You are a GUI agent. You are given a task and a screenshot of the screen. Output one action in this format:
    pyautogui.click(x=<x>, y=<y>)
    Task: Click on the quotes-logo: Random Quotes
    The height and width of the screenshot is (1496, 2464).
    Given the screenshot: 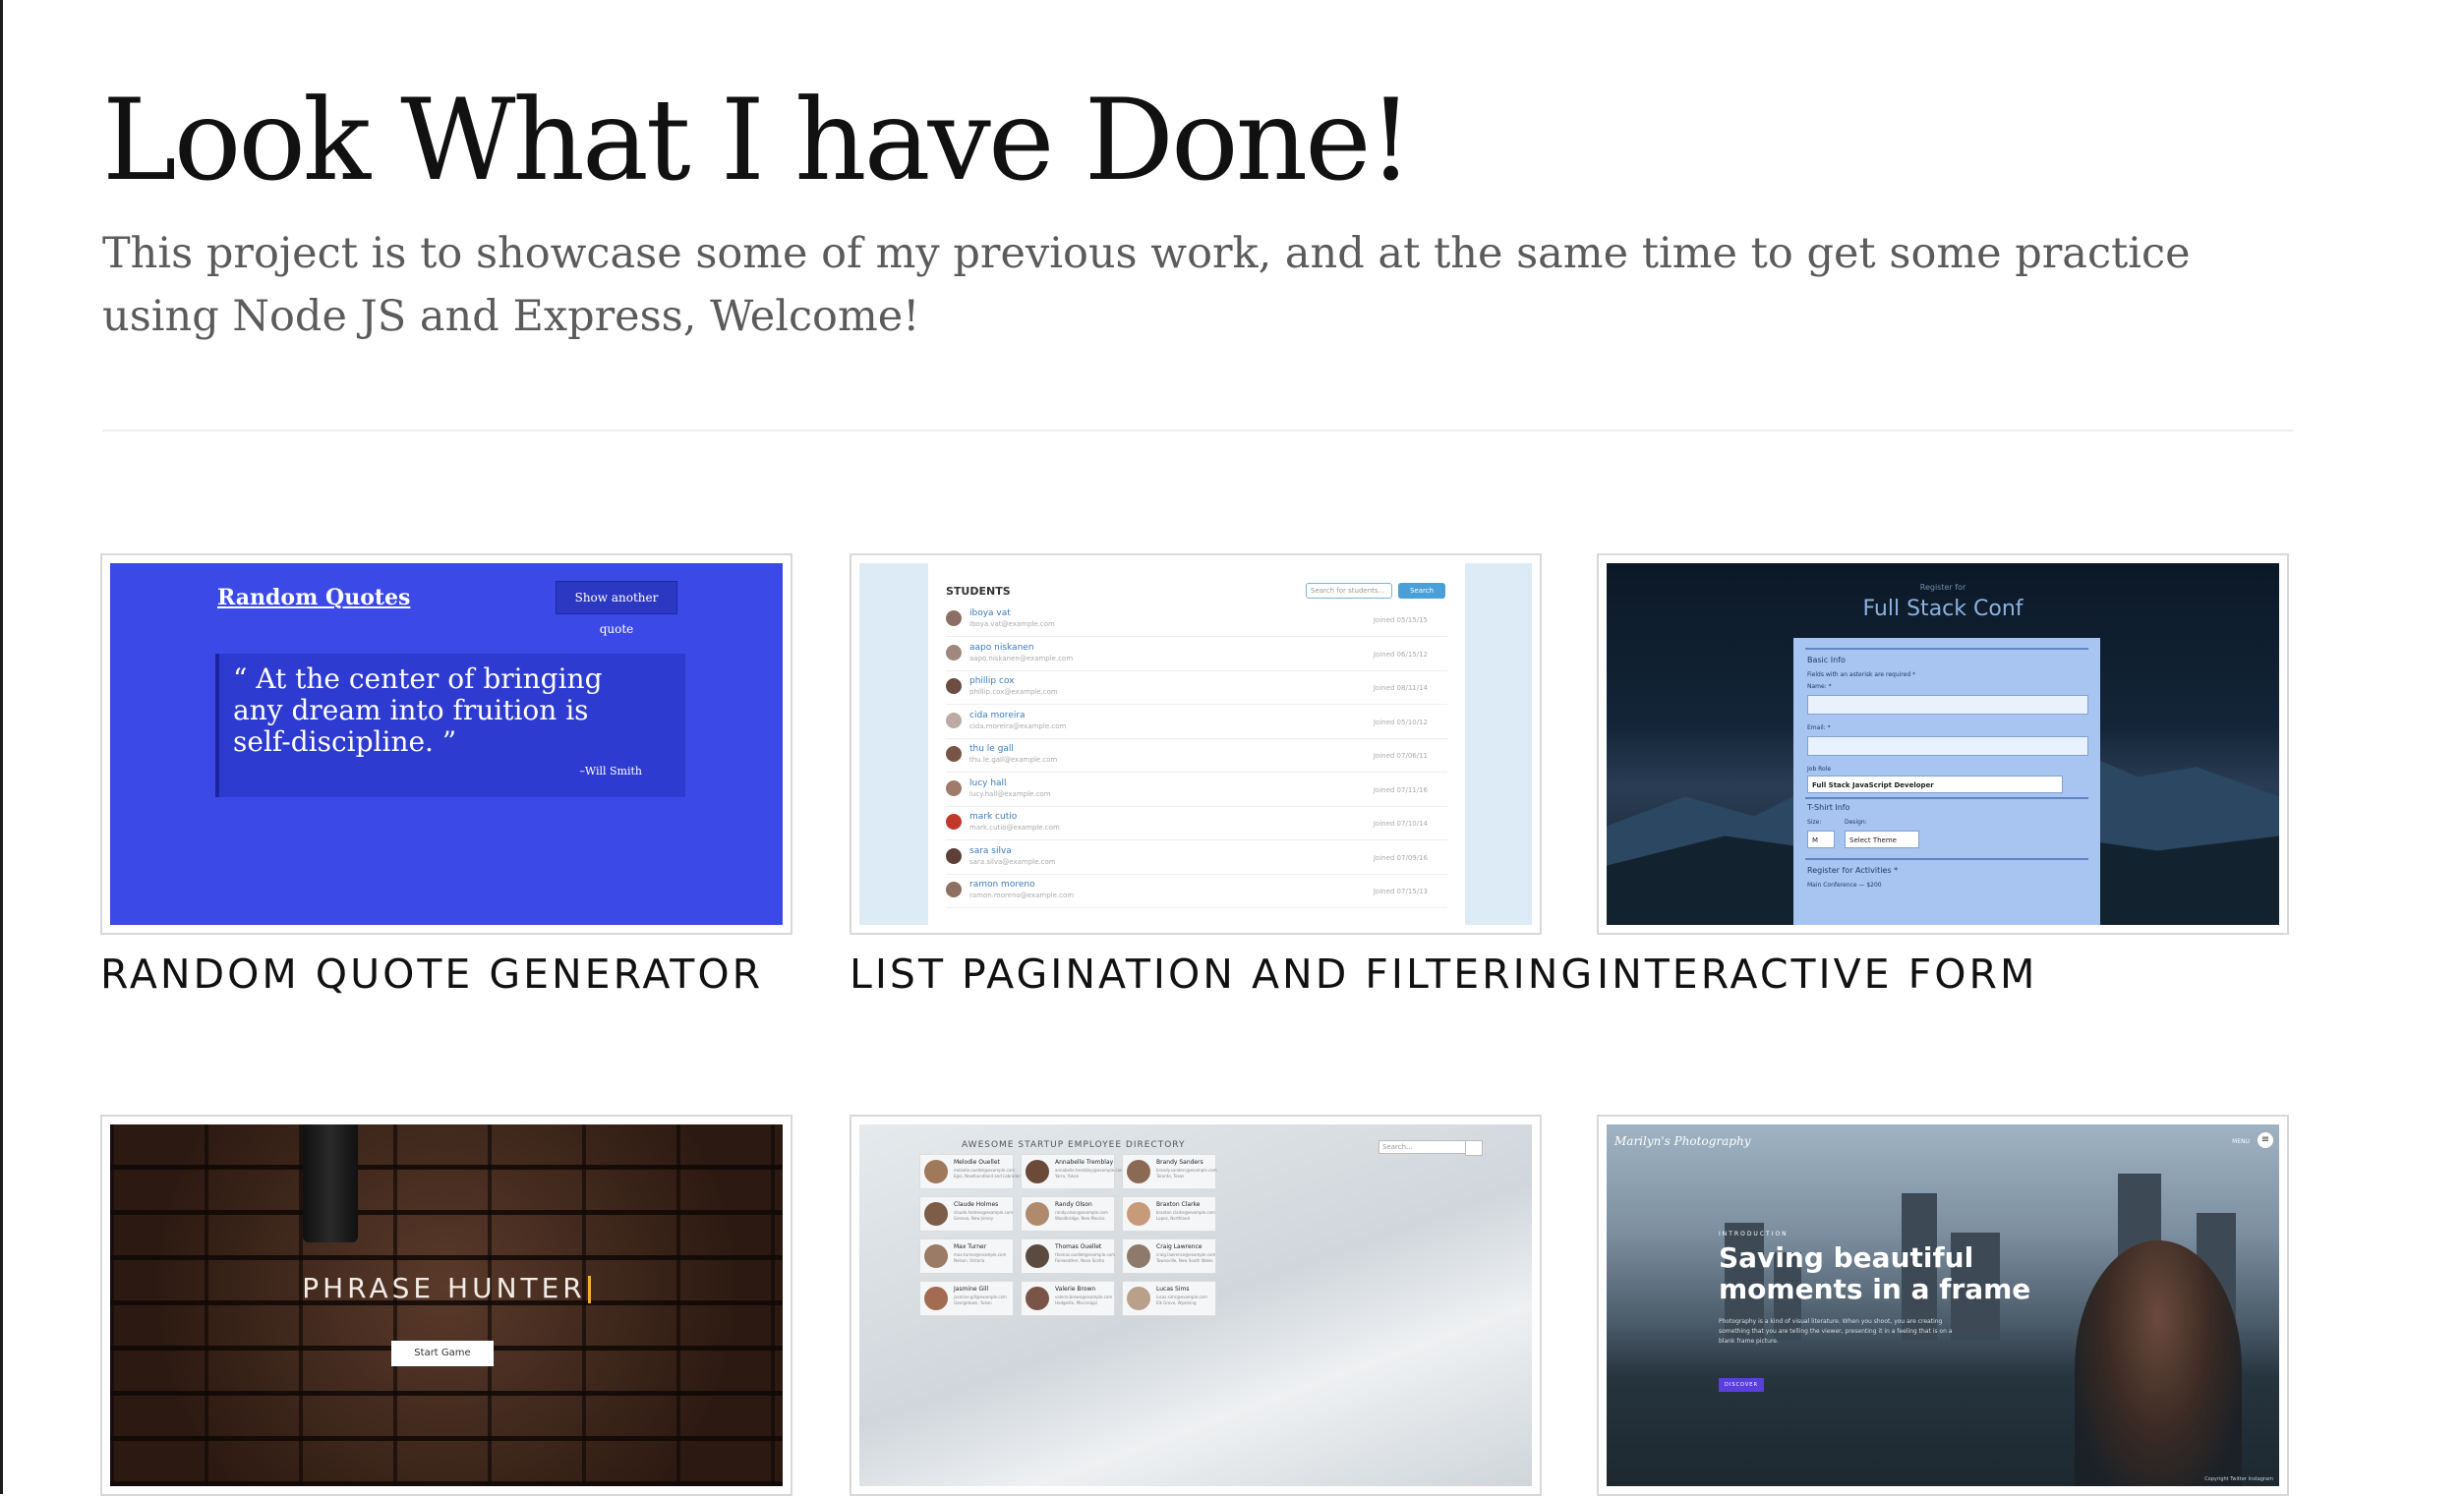 What is the action you would take?
    pyautogui.click(x=314, y=597)
    